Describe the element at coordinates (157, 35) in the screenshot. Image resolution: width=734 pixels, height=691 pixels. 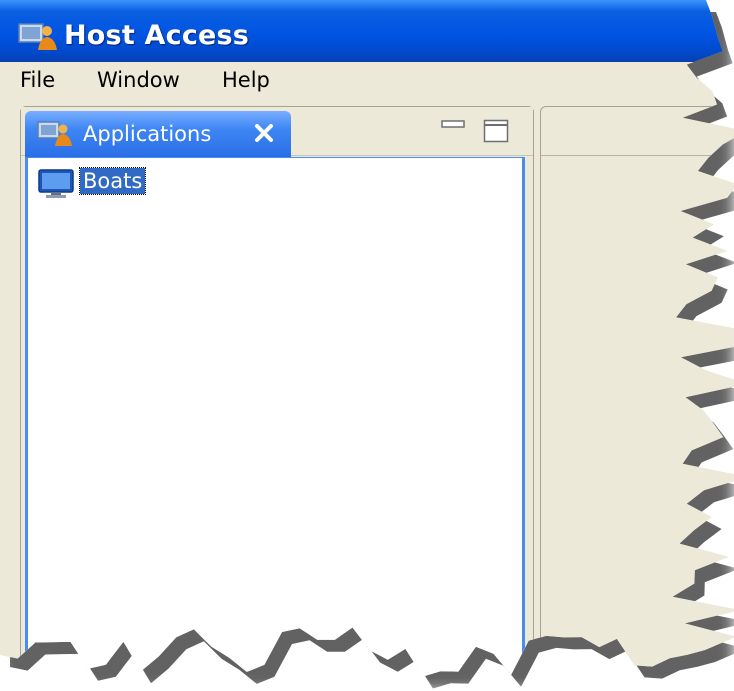
I see `window-title: Host Access` at that location.